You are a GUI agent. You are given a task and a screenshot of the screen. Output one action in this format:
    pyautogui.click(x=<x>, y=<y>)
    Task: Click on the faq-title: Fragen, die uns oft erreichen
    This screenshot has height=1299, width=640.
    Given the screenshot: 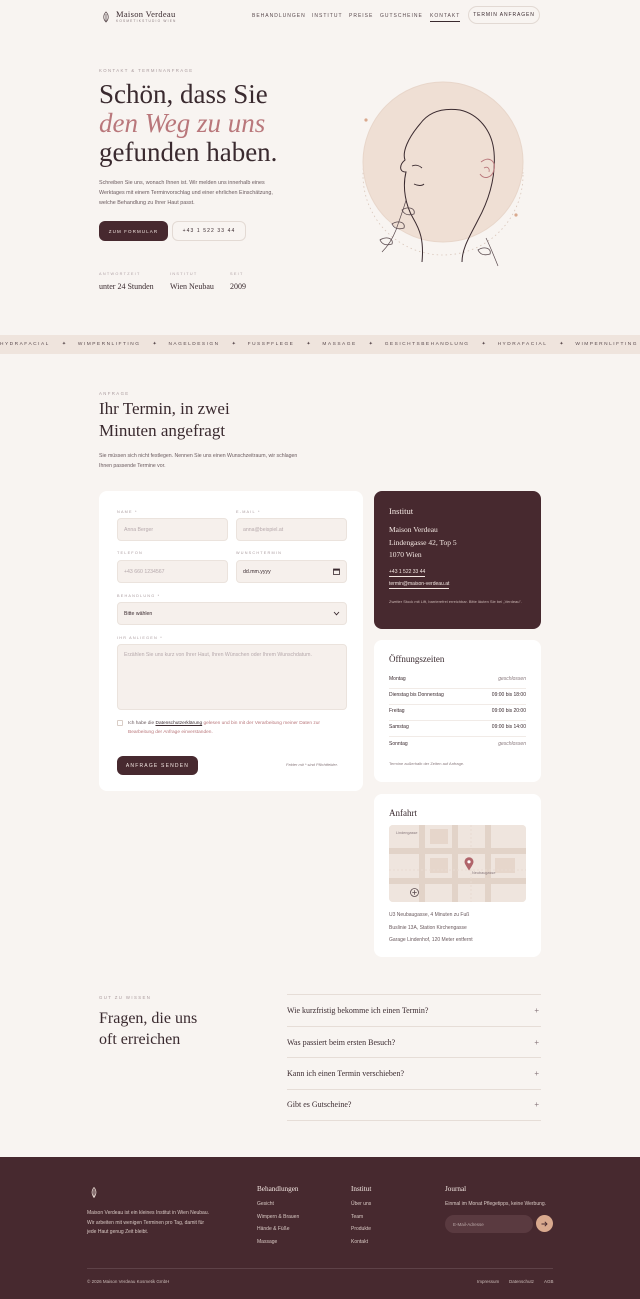 What is the action you would take?
    pyautogui.click(x=148, y=1029)
    